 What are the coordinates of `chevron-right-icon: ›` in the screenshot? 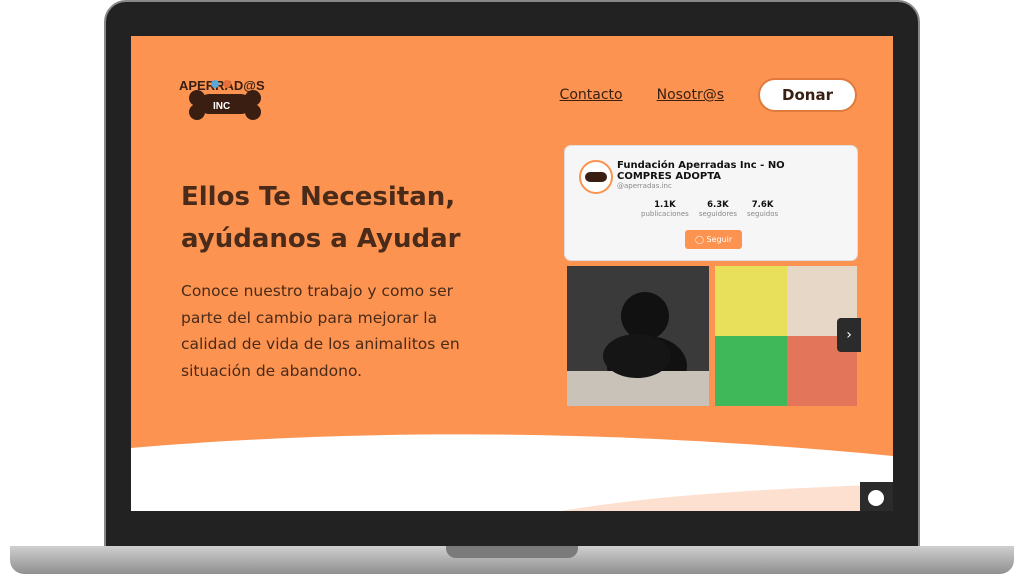 It's located at (849, 335).